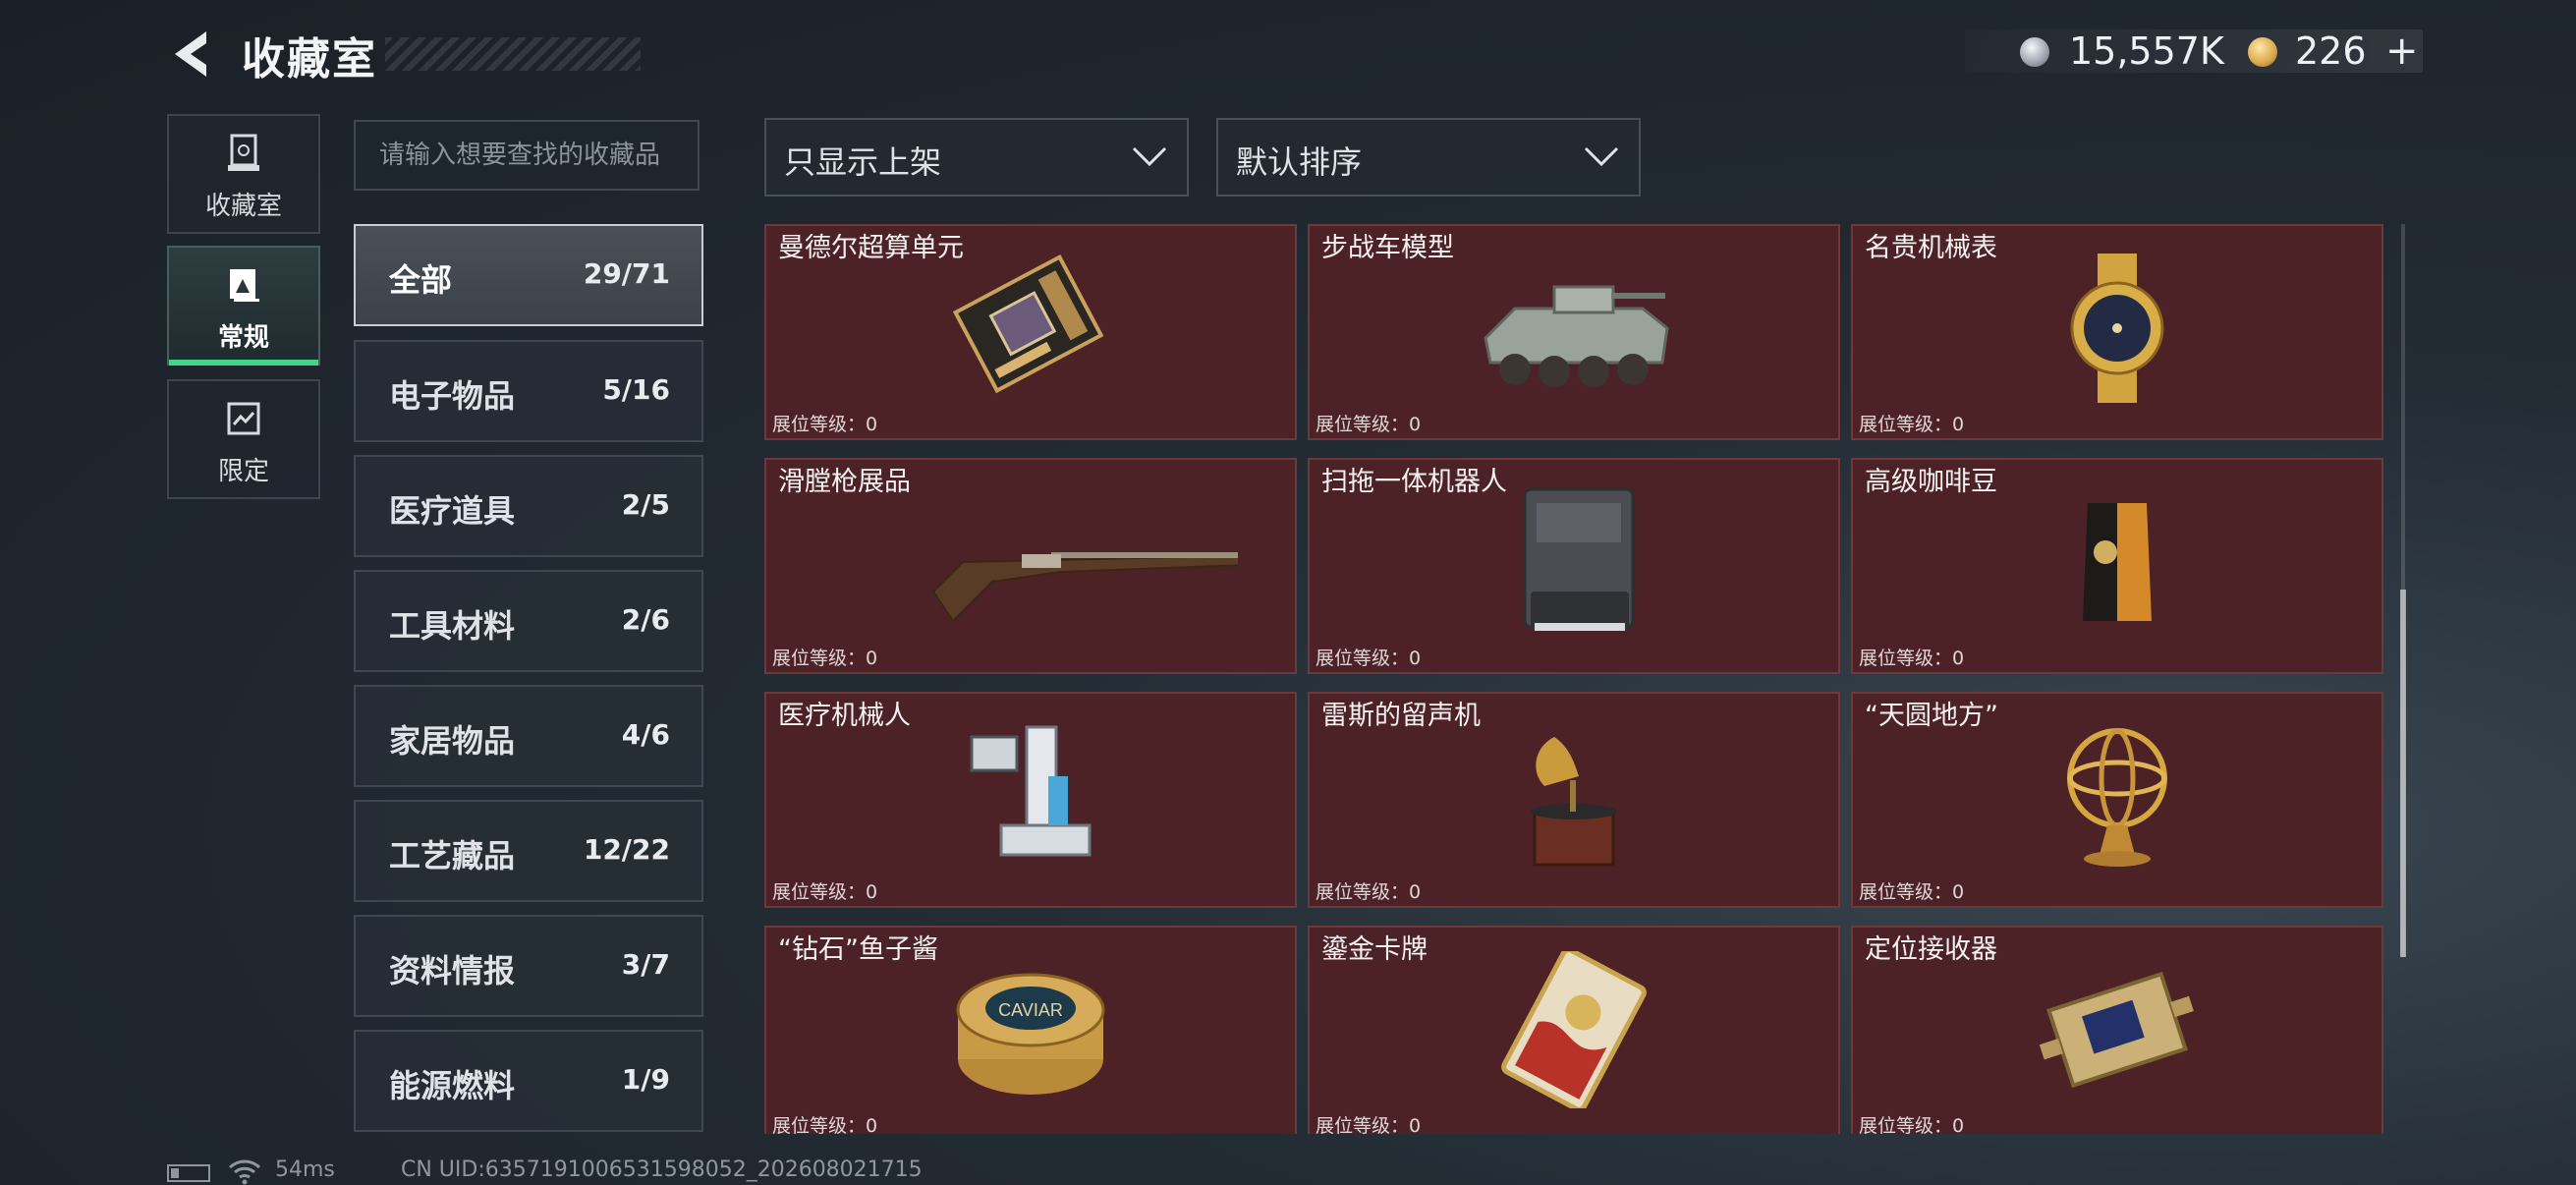  What do you see at coordinates (188, 1173) in the screenshot?
I see `battery-icon` at bounding box center [188, 1173].